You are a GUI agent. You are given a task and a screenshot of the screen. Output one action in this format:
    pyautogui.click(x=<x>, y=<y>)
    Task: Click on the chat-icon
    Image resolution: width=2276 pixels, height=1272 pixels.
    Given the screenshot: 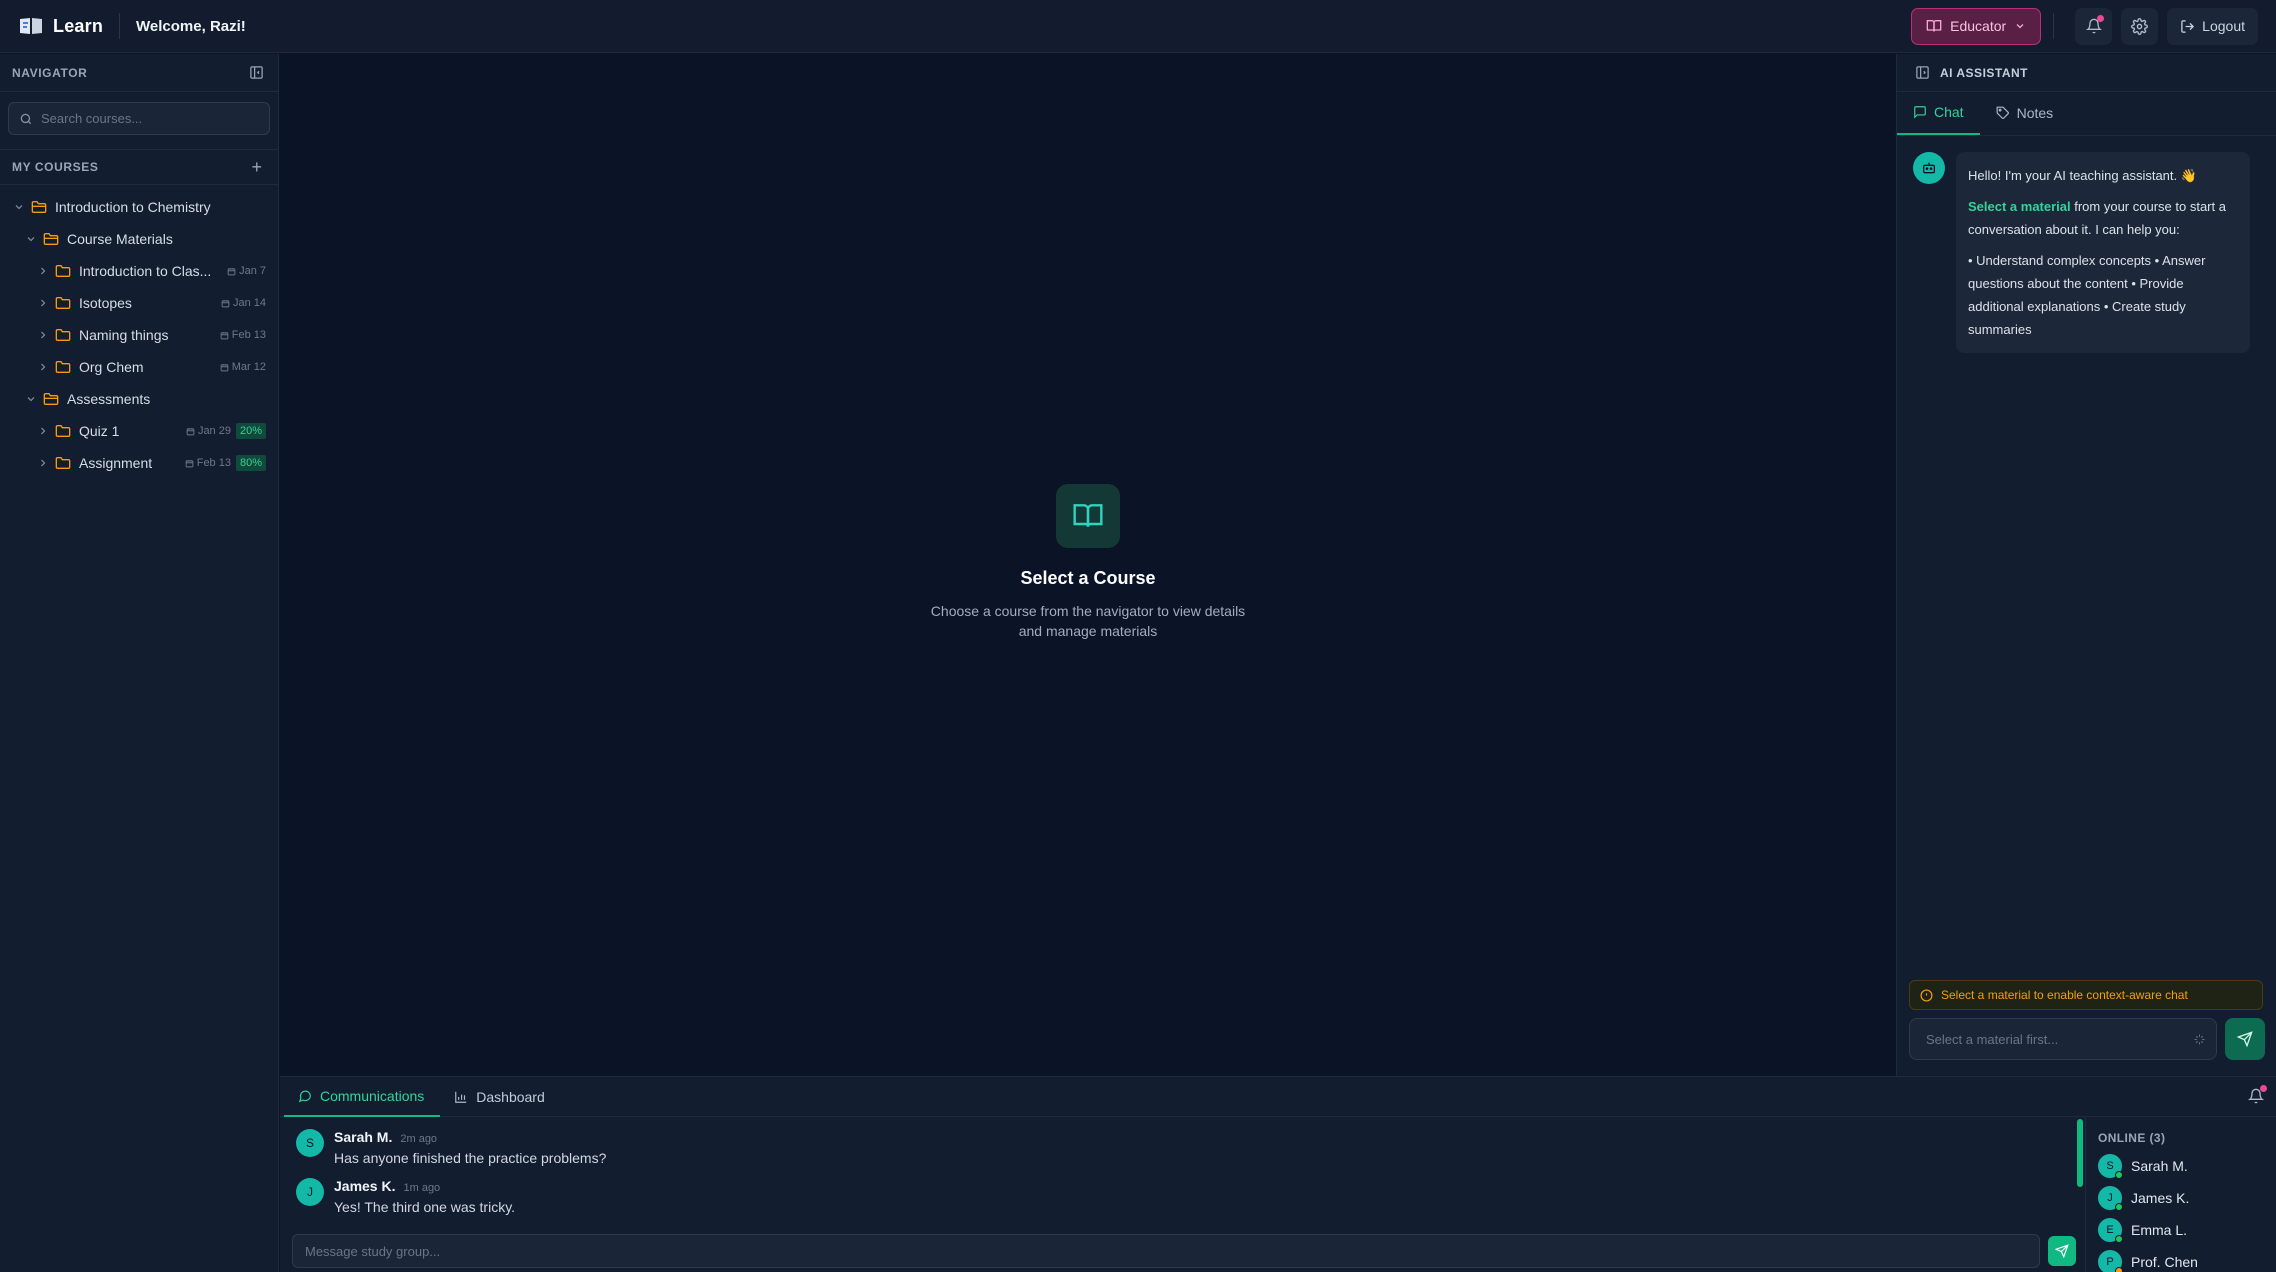 What is the action you would take?
    pyautogui.click(x=1920, y=112)
    